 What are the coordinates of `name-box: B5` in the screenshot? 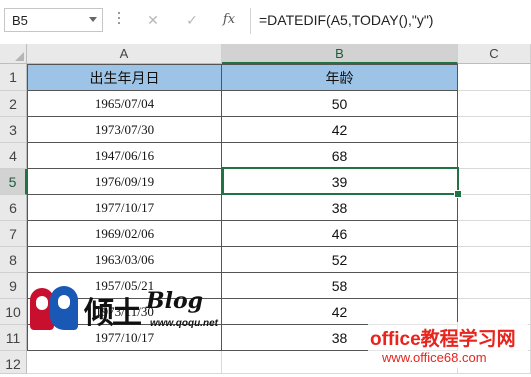 It's located at (53, 20).